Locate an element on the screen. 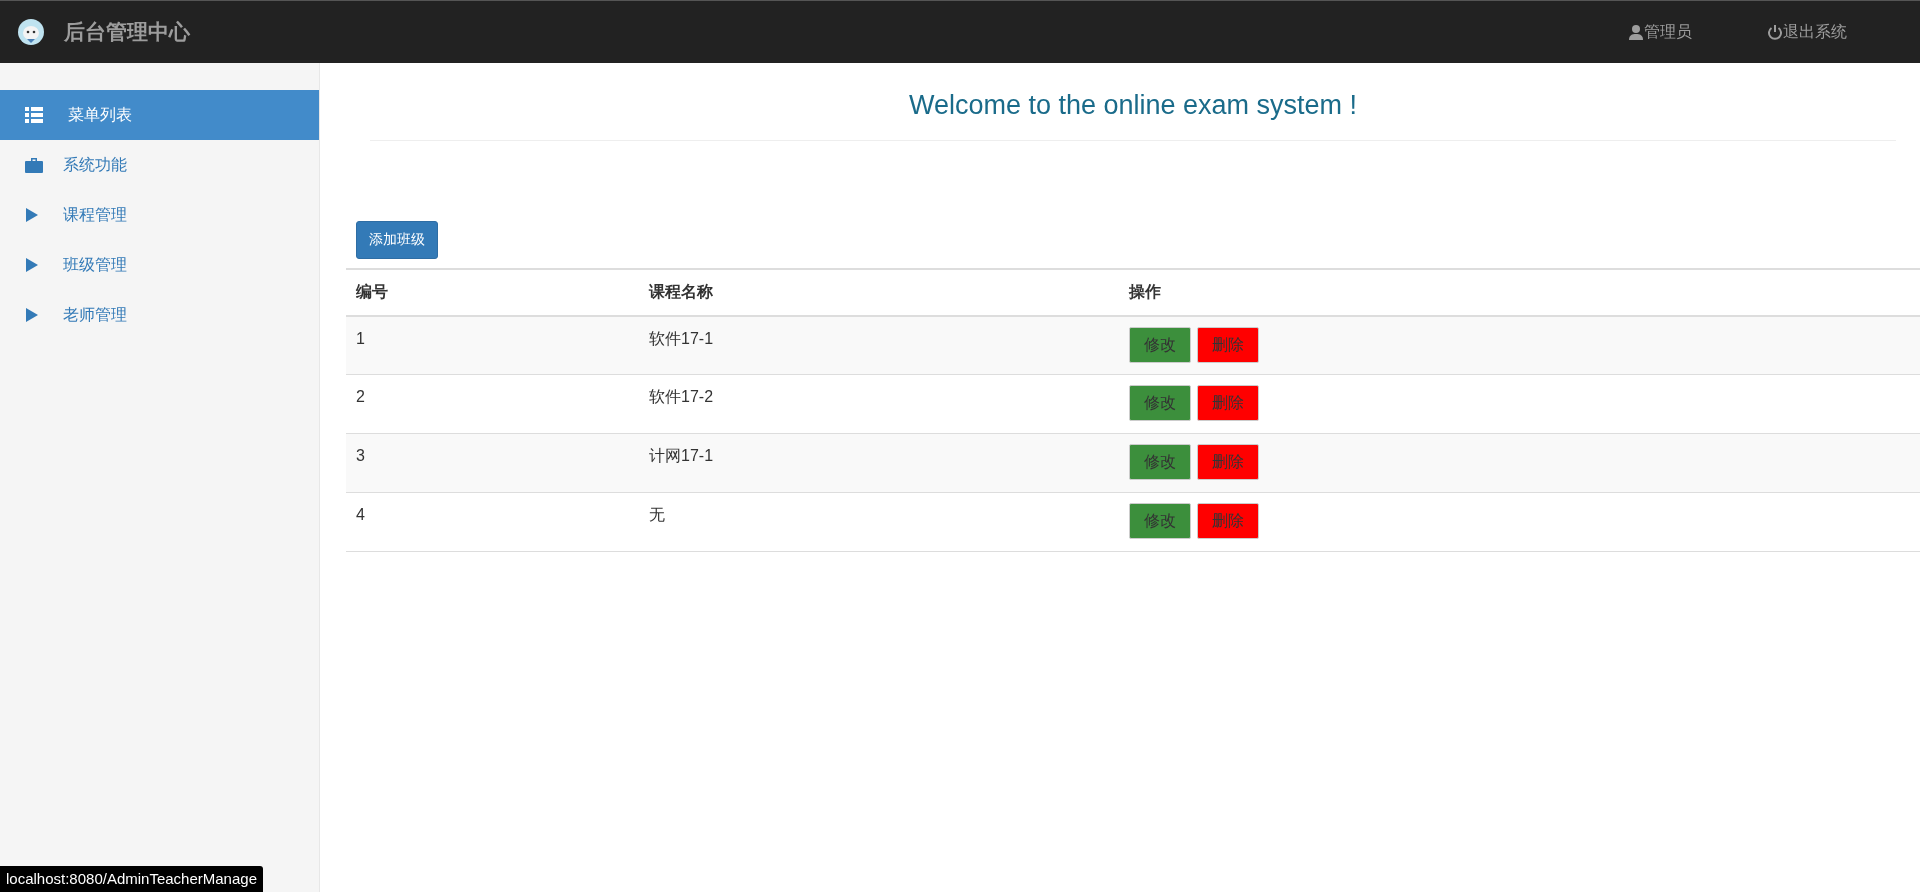  list-icon is located at coordinates (34, 115).